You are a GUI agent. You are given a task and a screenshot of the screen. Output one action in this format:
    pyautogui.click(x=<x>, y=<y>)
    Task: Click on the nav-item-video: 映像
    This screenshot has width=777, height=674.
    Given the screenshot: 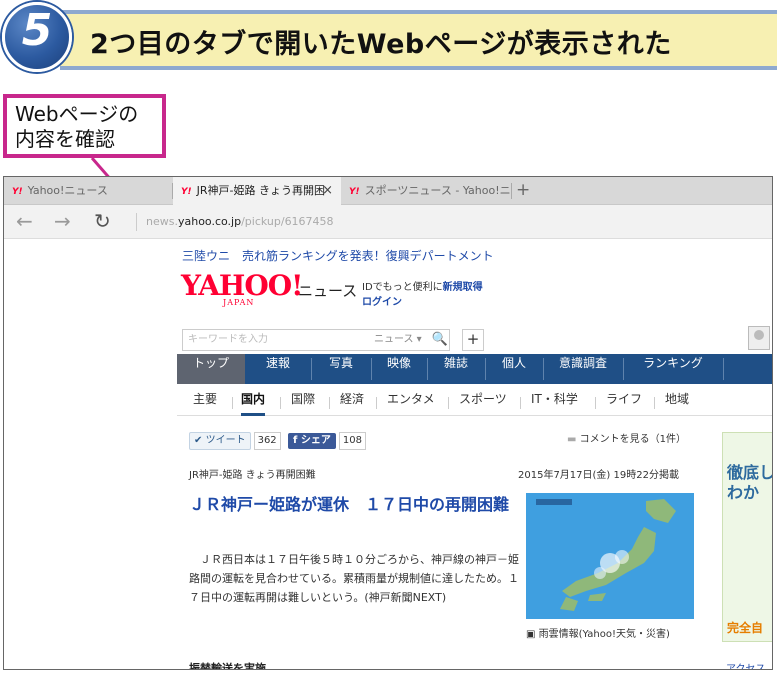 What is the action you would take?
    pyautogui.click(x=399, y=369)
    